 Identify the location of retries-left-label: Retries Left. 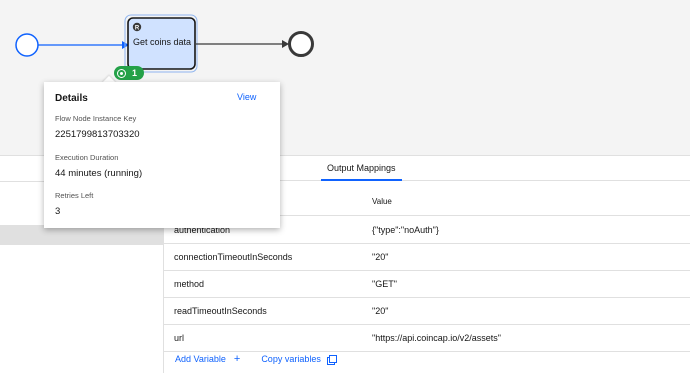
(74, 195).